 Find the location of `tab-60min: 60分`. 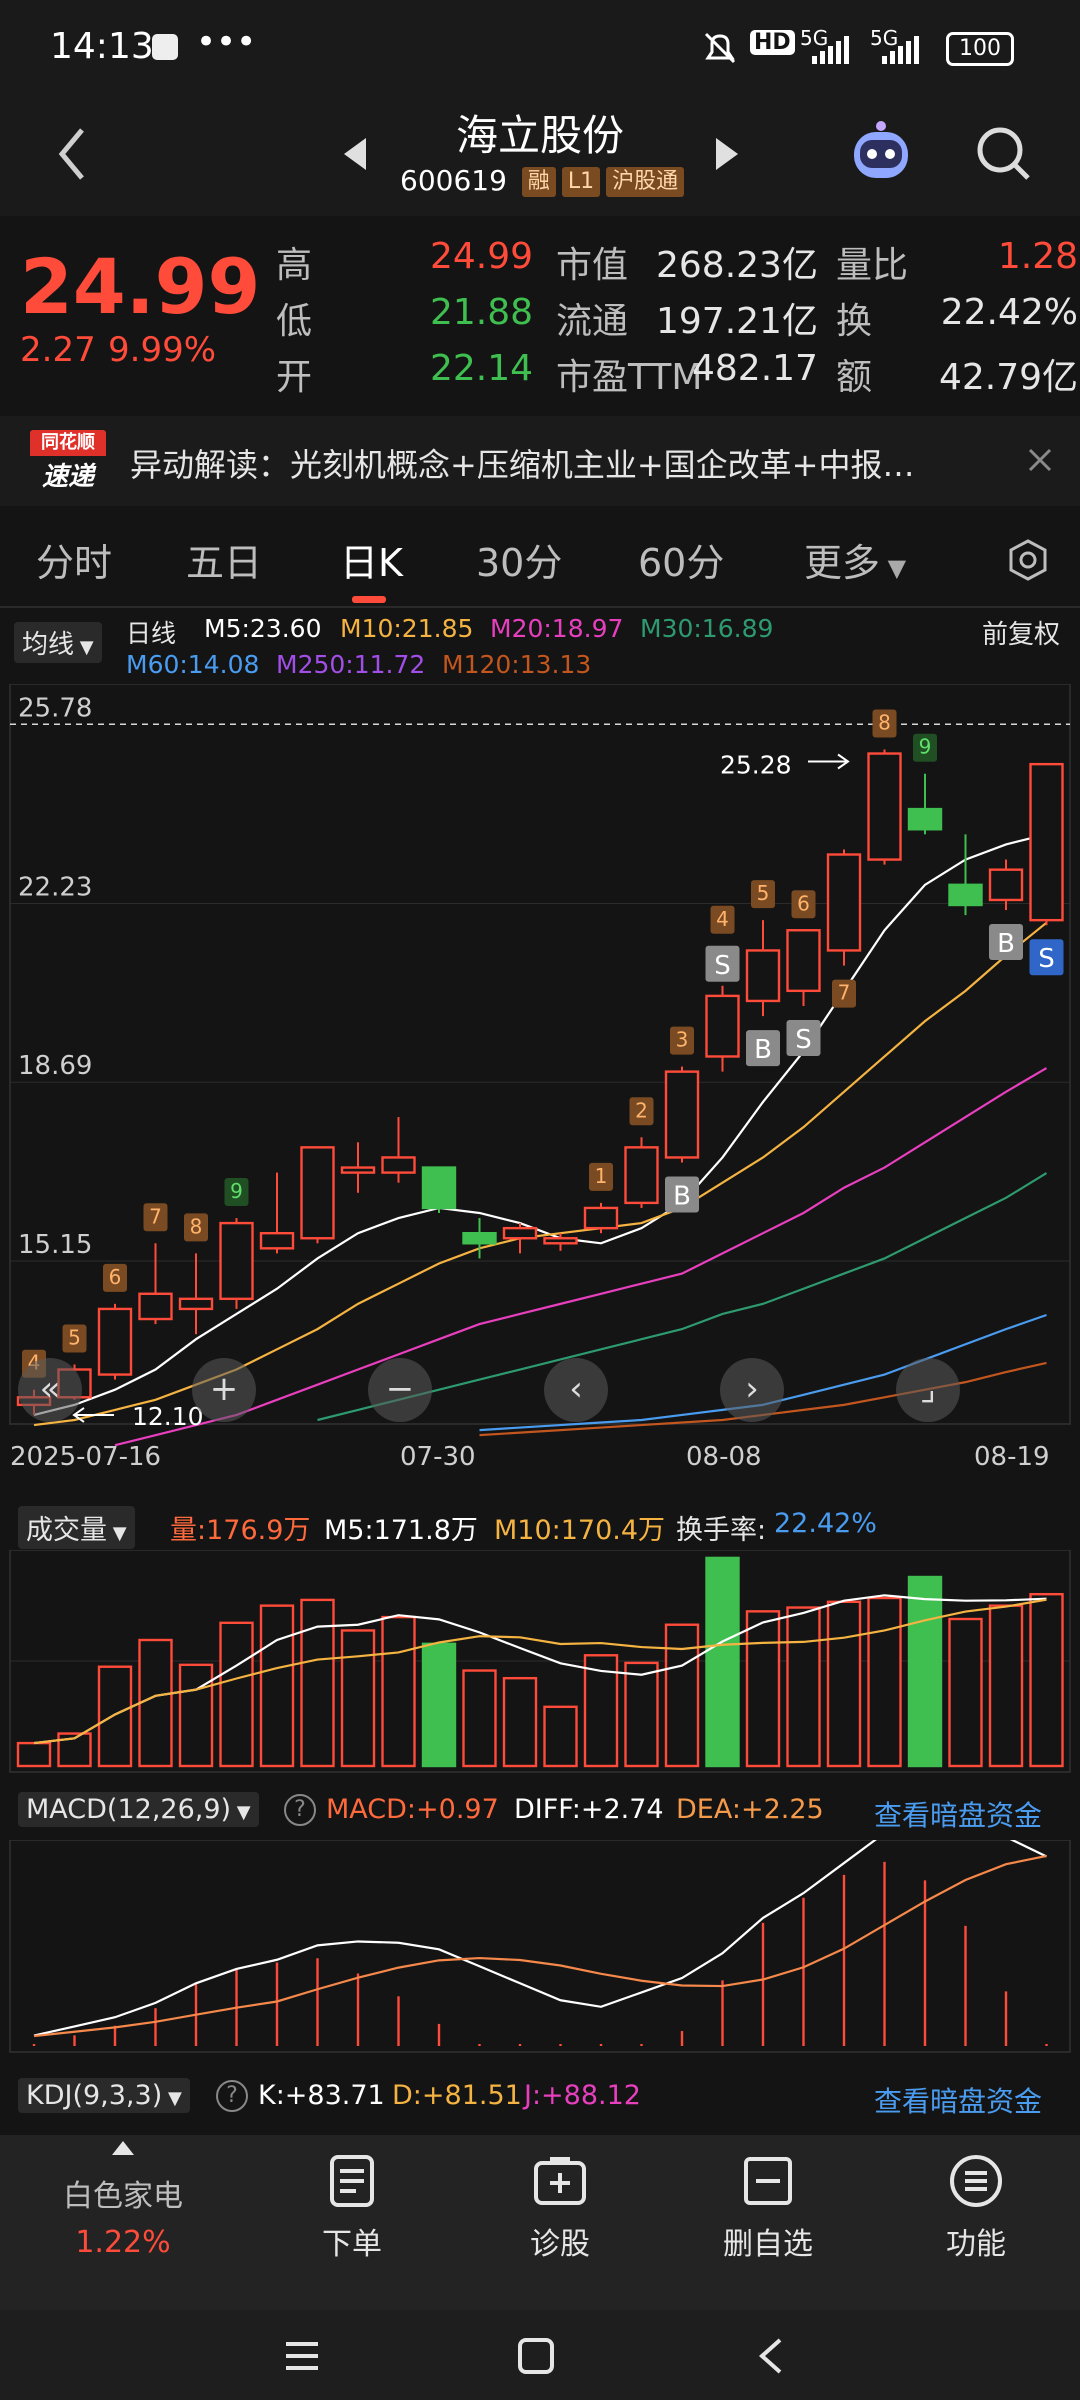

tab-60min: 60分 is located at coordinates (681, 559).